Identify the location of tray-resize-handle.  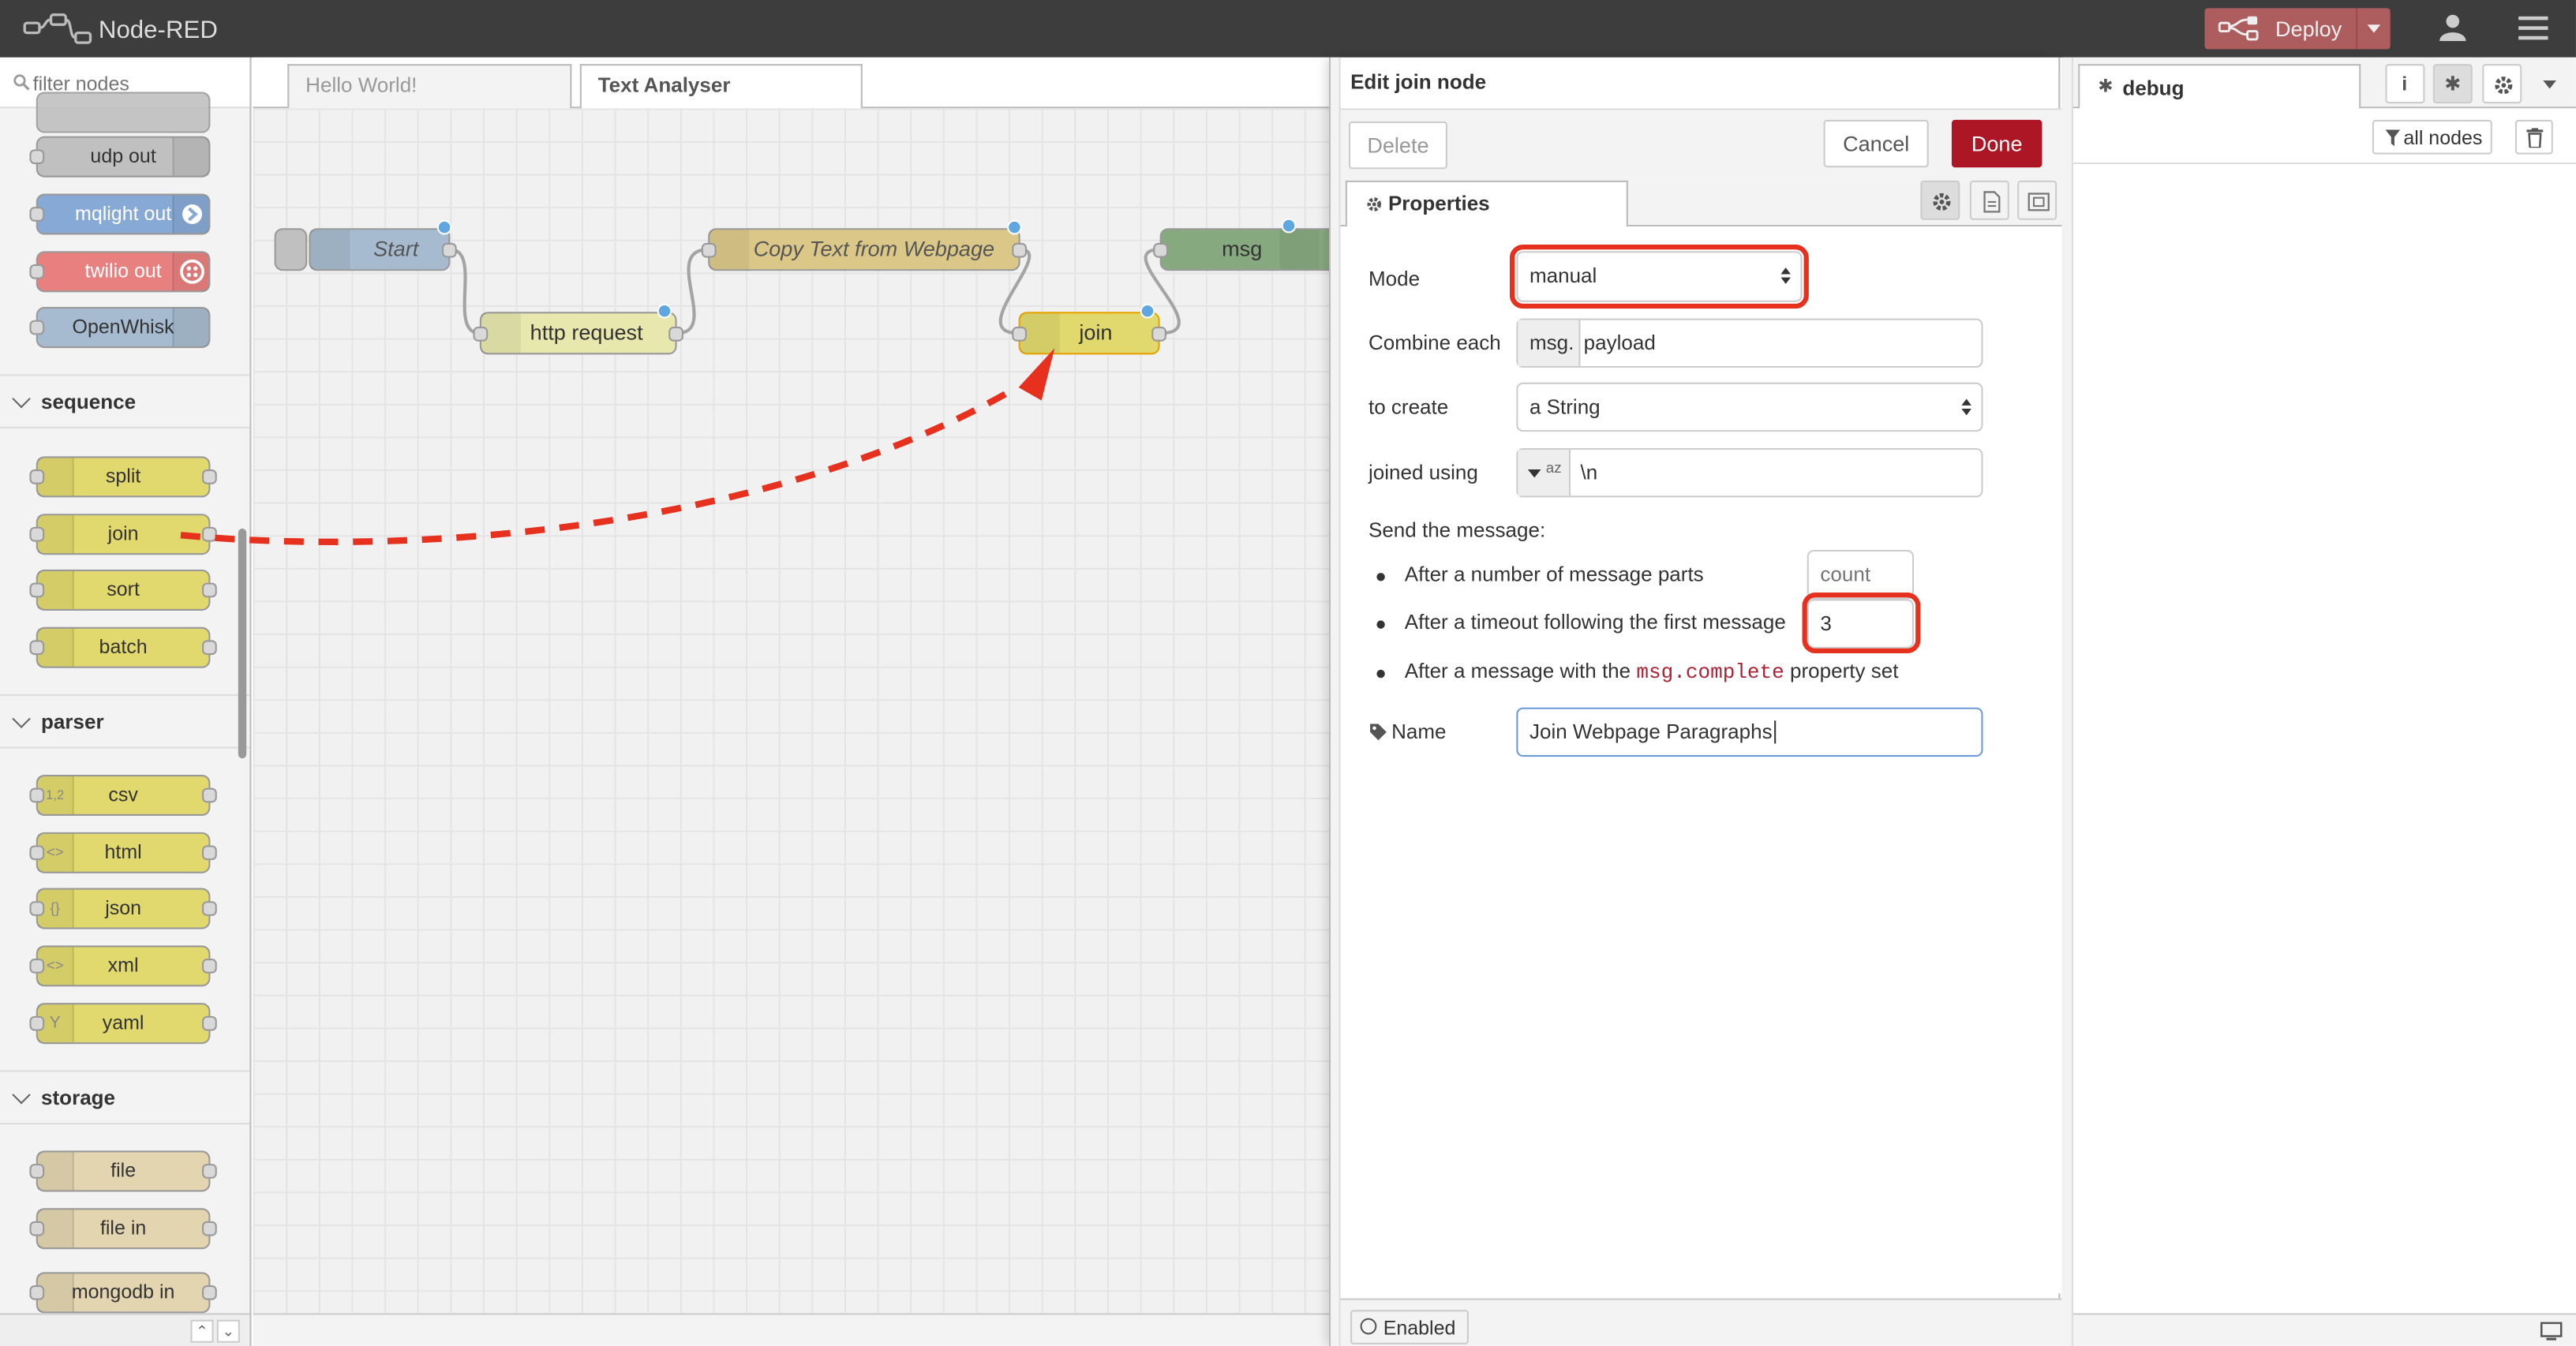
(1336, 701).